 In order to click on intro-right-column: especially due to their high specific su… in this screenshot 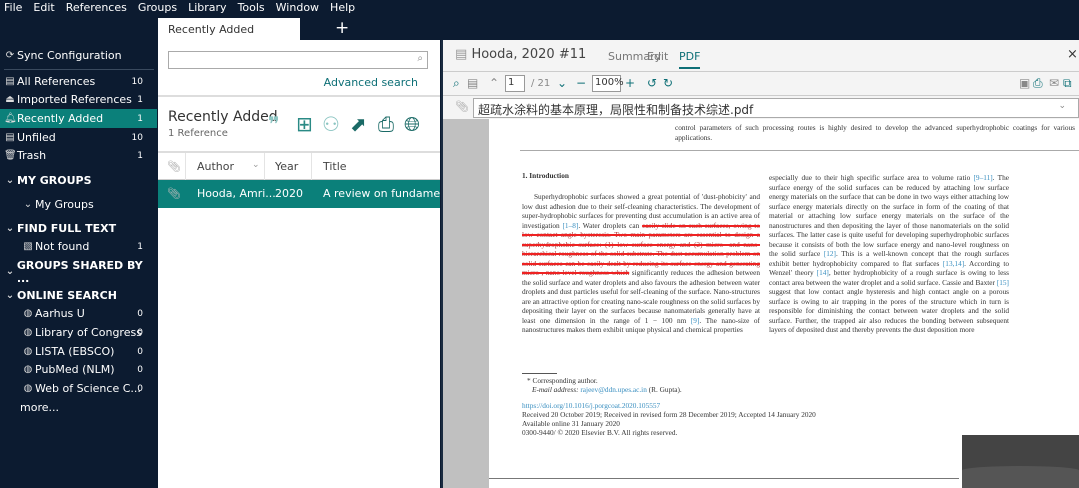, I will do `click(889, 253)`.